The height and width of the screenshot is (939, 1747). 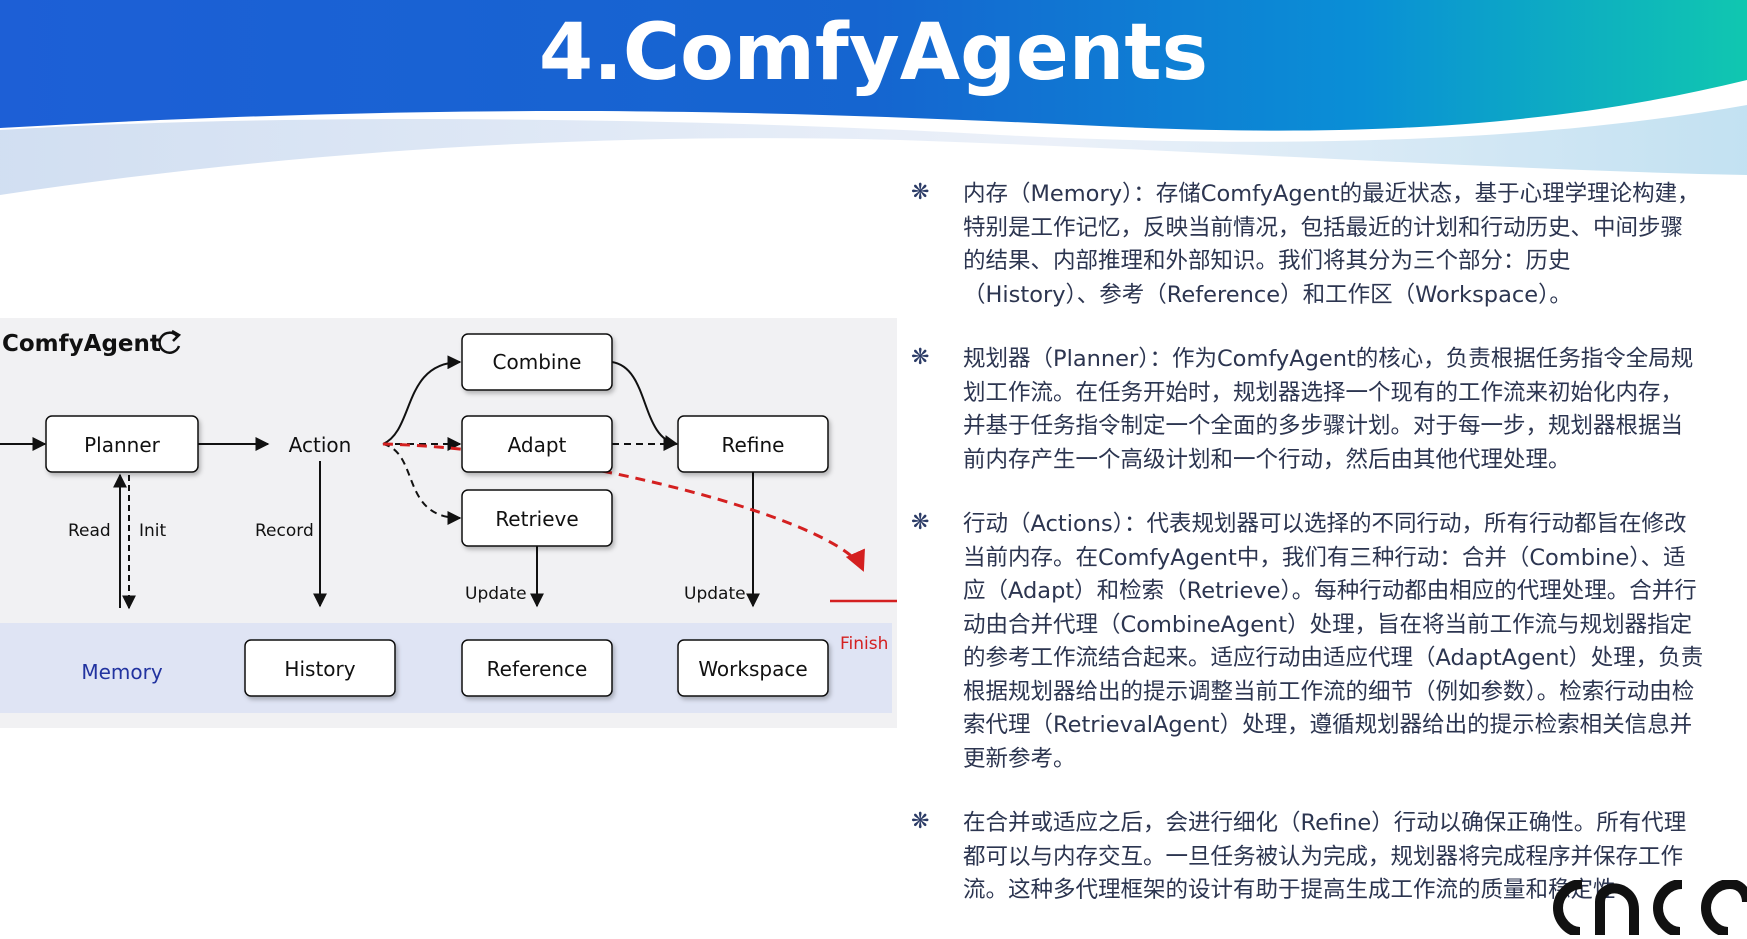 I want to click on node-history: History, so click(x=320, y=668).